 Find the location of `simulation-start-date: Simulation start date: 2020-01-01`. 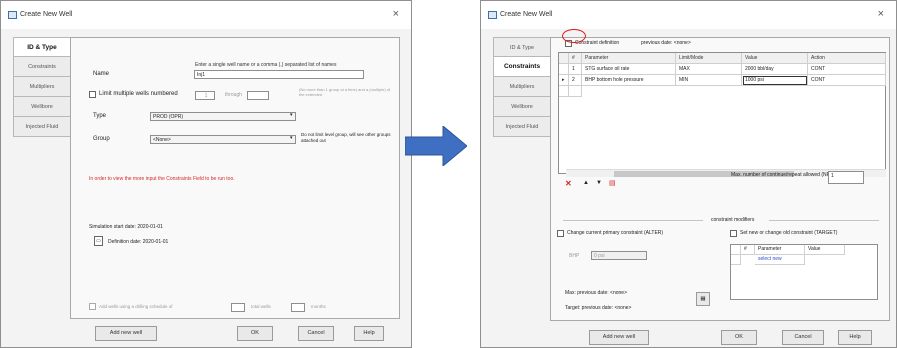

simulation-start-date: Simulation start date: 2020-01-01 is located at coordinates (126, 227).